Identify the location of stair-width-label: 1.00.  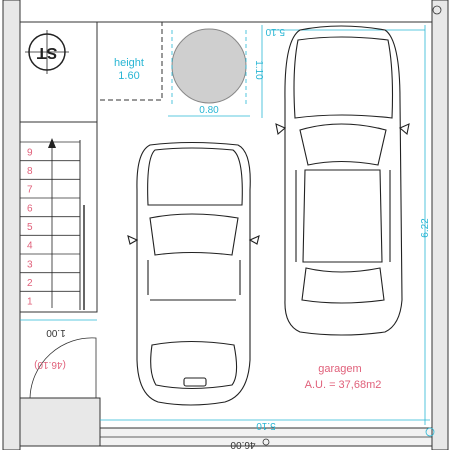
(56, 332).